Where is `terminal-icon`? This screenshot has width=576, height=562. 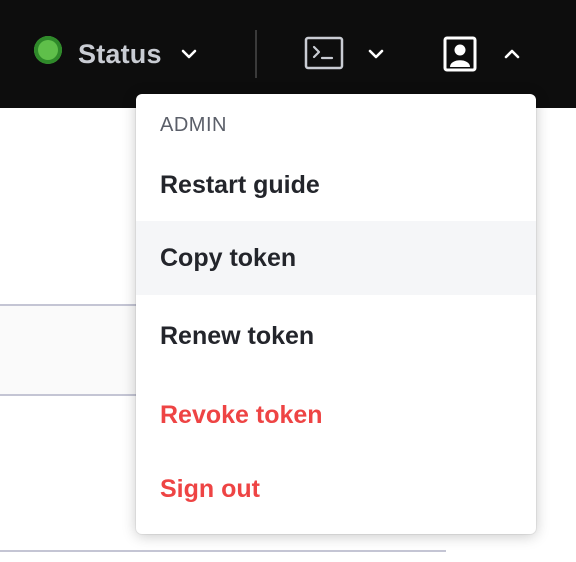
terminal-icon is located at coordinates (324, 55).